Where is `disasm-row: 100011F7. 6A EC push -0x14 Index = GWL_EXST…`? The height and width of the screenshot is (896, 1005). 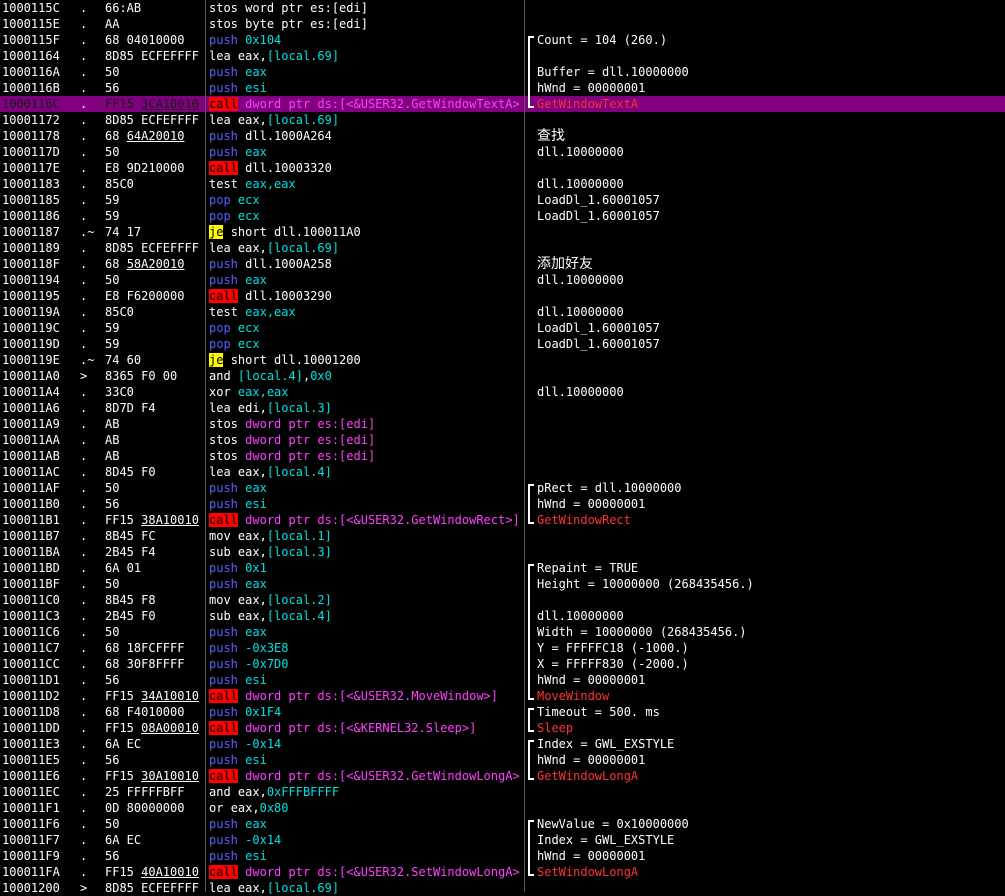 disasm-row: 100011F7. 6A EC push -0x14 Index = GWL_EXST… is located at coordinates (502, 840).